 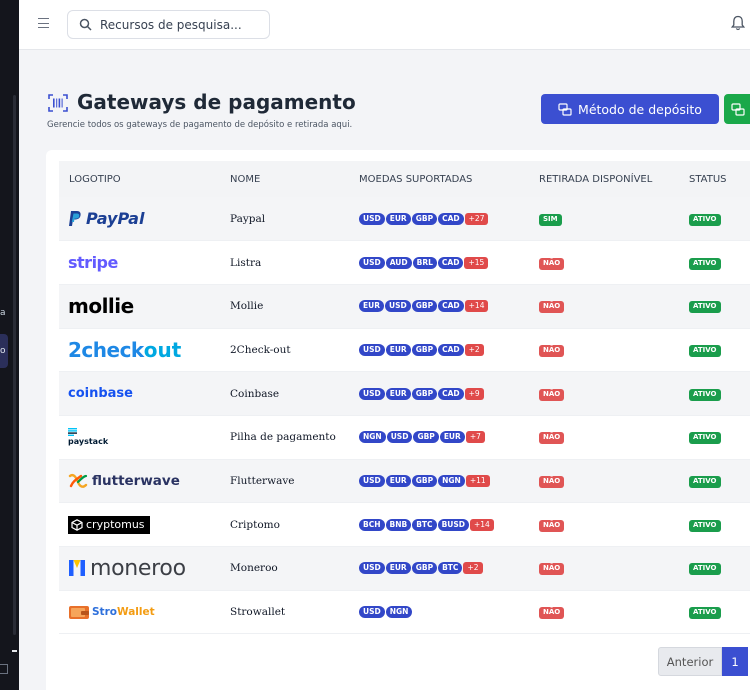 I want to click on topbar, so click(x=384, y=25).